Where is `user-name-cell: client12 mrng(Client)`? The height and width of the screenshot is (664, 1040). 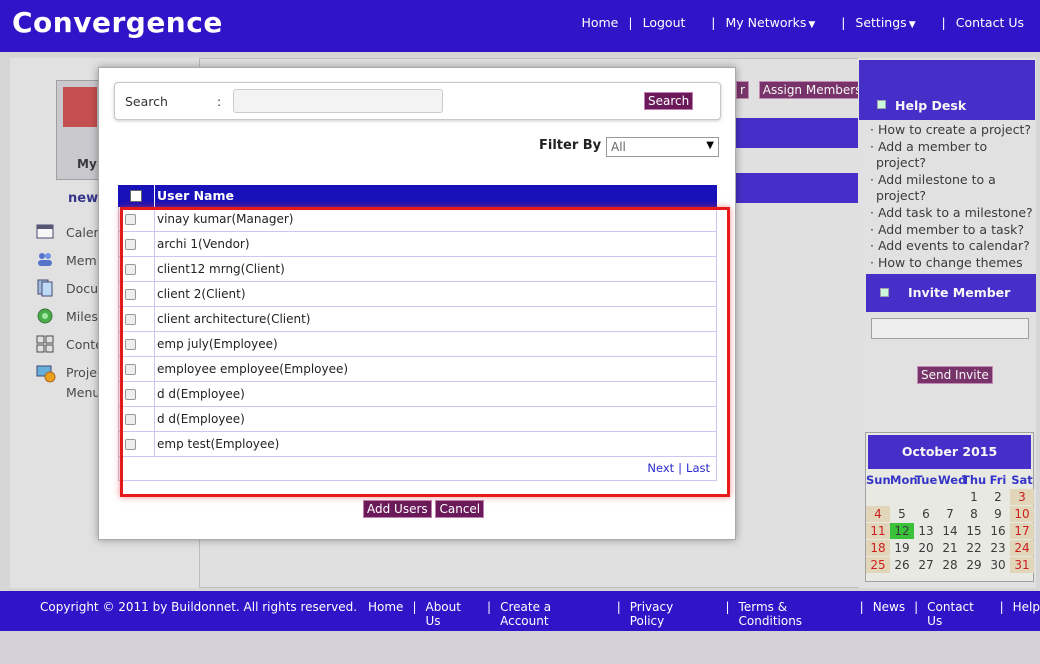 user-name-cell: client12 mrng(Client) is located at coordinates (221, 269).